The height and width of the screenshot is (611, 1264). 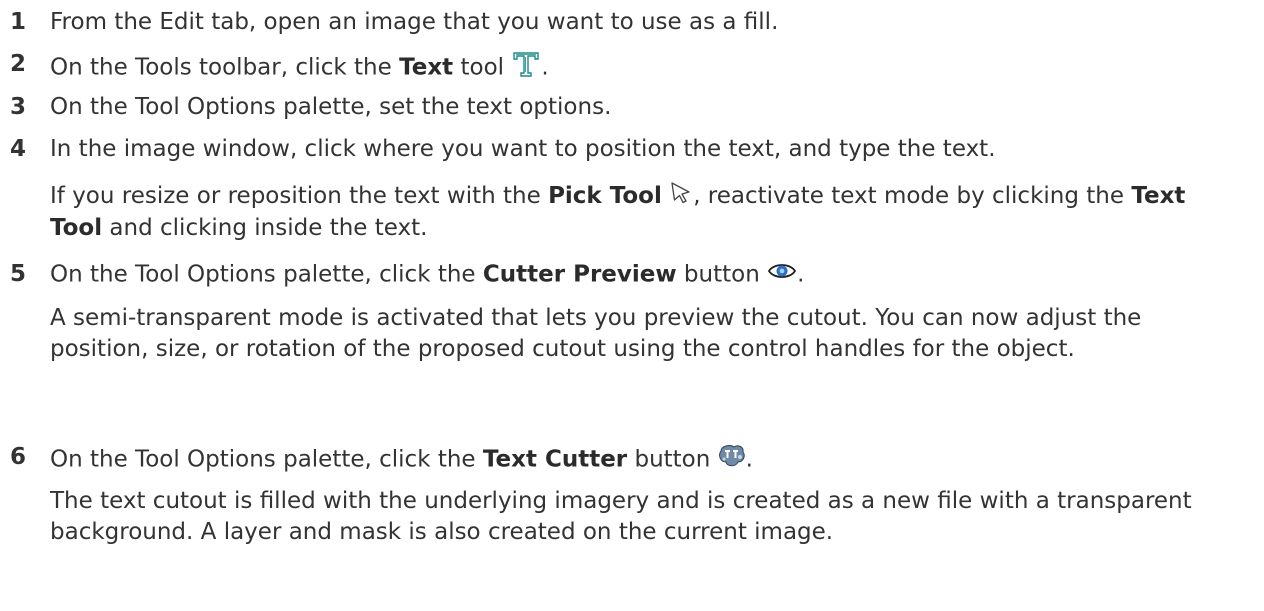 I want to click on step-number: 5, so click(x=18, y=274).